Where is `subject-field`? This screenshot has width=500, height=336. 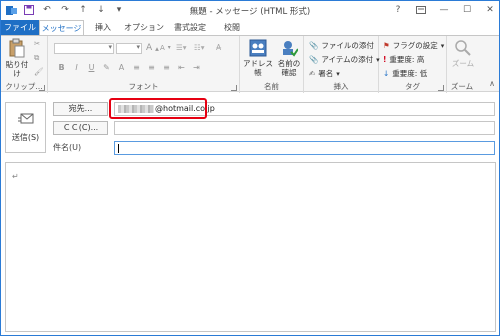
subject-field is located at coordinates (304, 148).